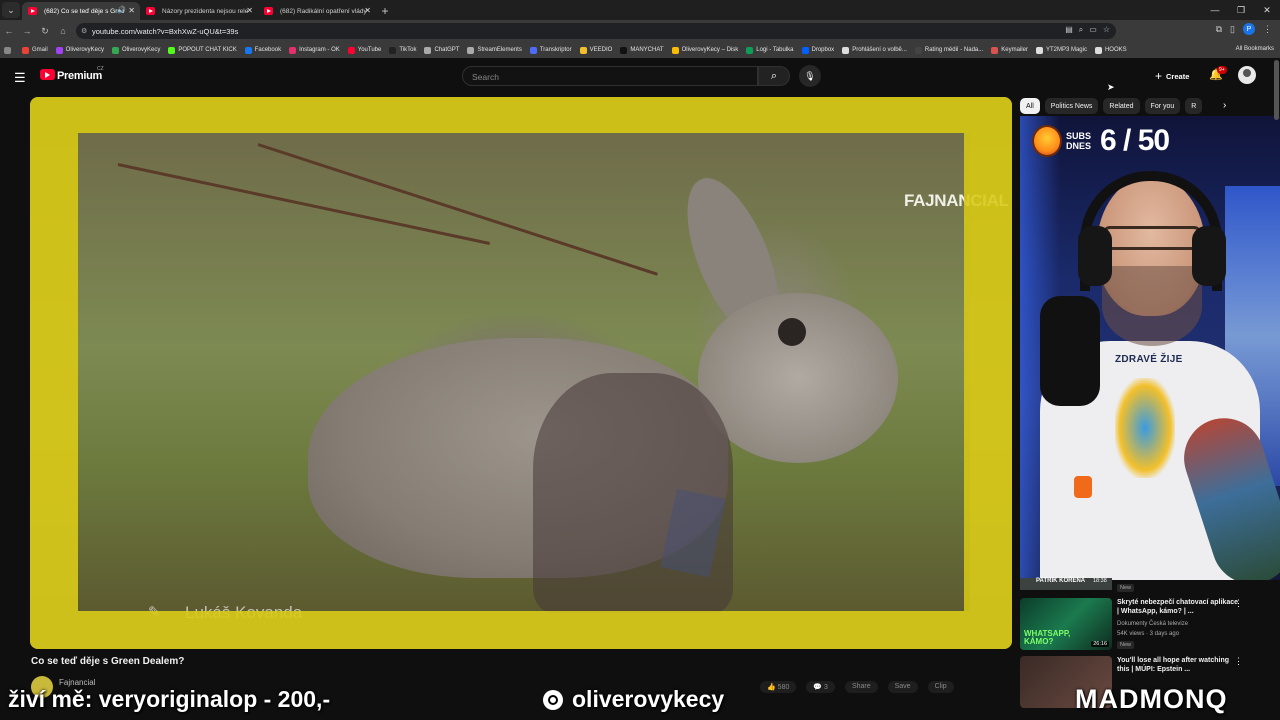  Describe the element at coordinates (1152, 624) in the screenshot. I see `recommendation-channel: Dokumenty Česká televize` at that location.